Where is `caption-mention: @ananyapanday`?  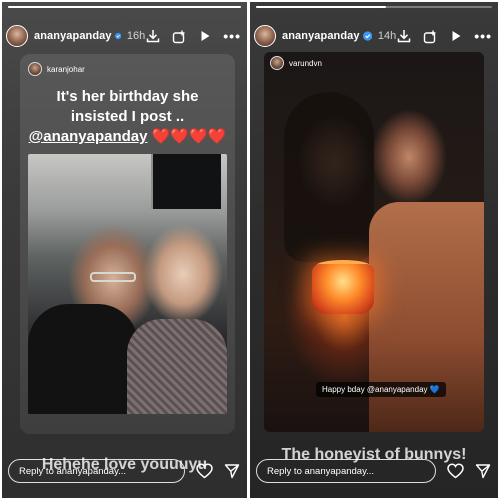 caption-mention: @ananyapanday is located at coordinates (88, 136).